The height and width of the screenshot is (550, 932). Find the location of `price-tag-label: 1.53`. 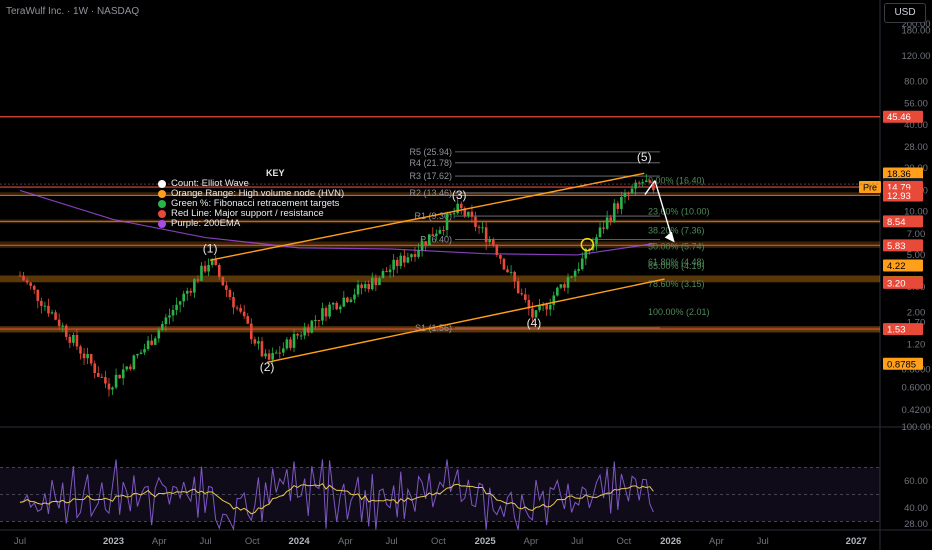

price-tag-label: 1.53 is located at coordinates (896, 330).